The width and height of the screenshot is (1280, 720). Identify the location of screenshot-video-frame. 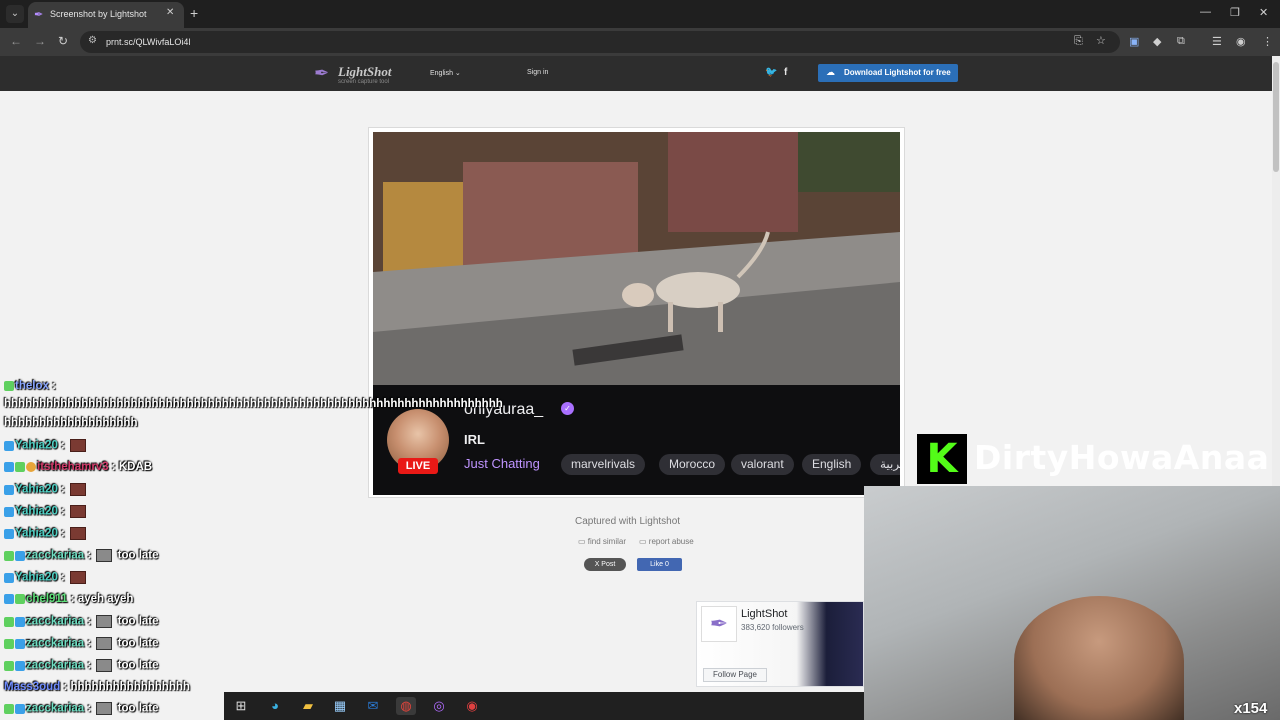
(636, 258).